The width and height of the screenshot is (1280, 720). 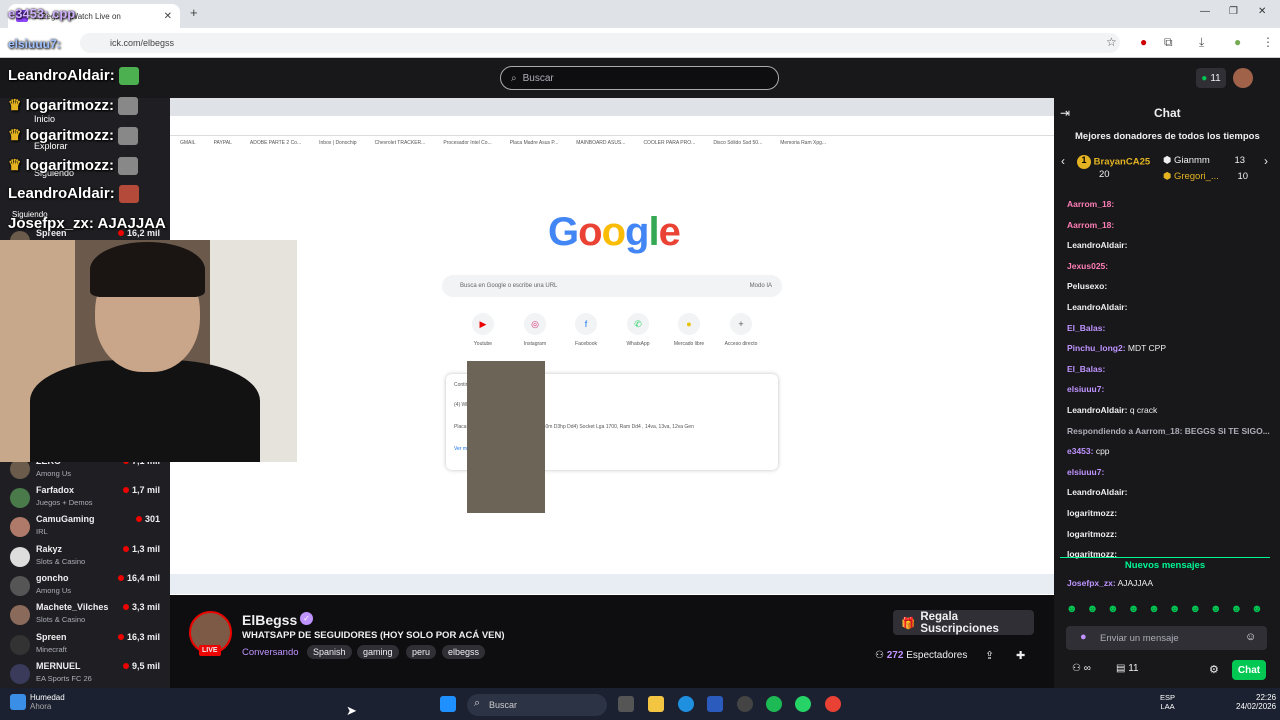 What do you see at coordinates (879, 655) in the screenshot?
I see `viewers-icon: ⚇` at bounding box center [879, 655].